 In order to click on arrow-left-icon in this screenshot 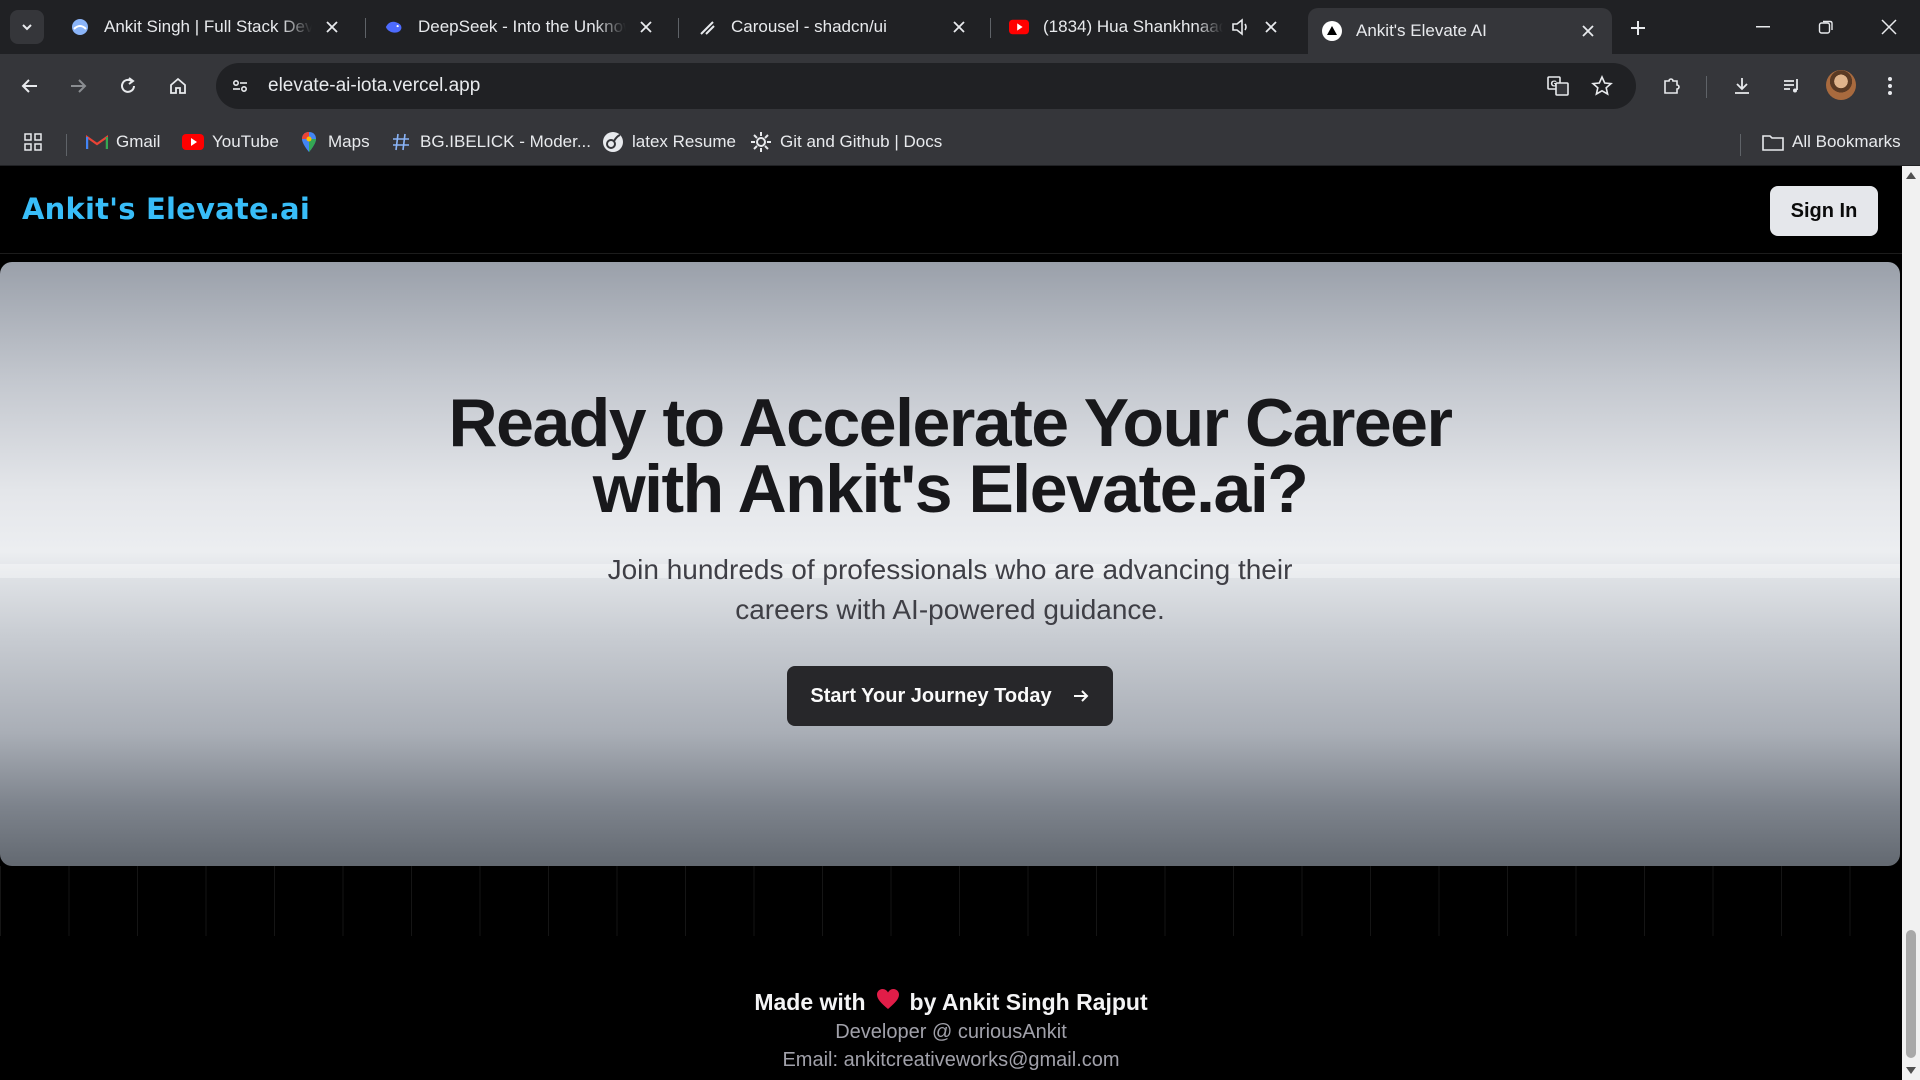, I will do `click(29, 86)`.